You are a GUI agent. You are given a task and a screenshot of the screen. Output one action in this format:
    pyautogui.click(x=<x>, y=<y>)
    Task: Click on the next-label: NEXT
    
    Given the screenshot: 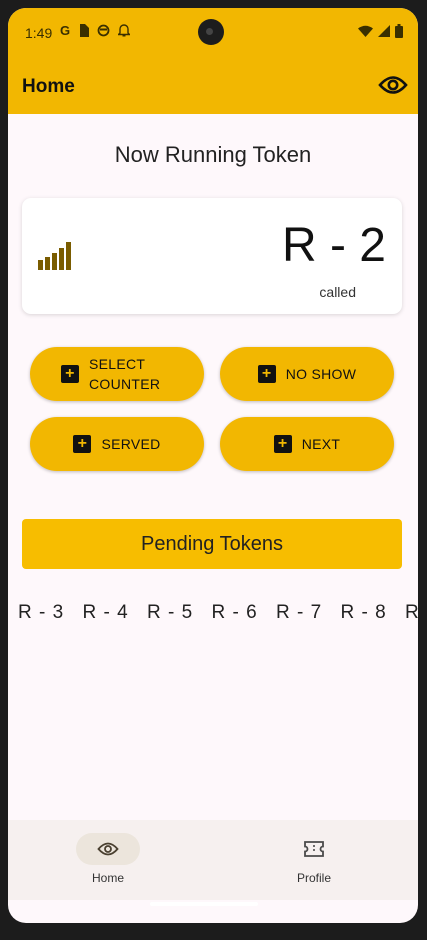 What is the action you would take?
    pyautogui.click(x=321, y=444)
    